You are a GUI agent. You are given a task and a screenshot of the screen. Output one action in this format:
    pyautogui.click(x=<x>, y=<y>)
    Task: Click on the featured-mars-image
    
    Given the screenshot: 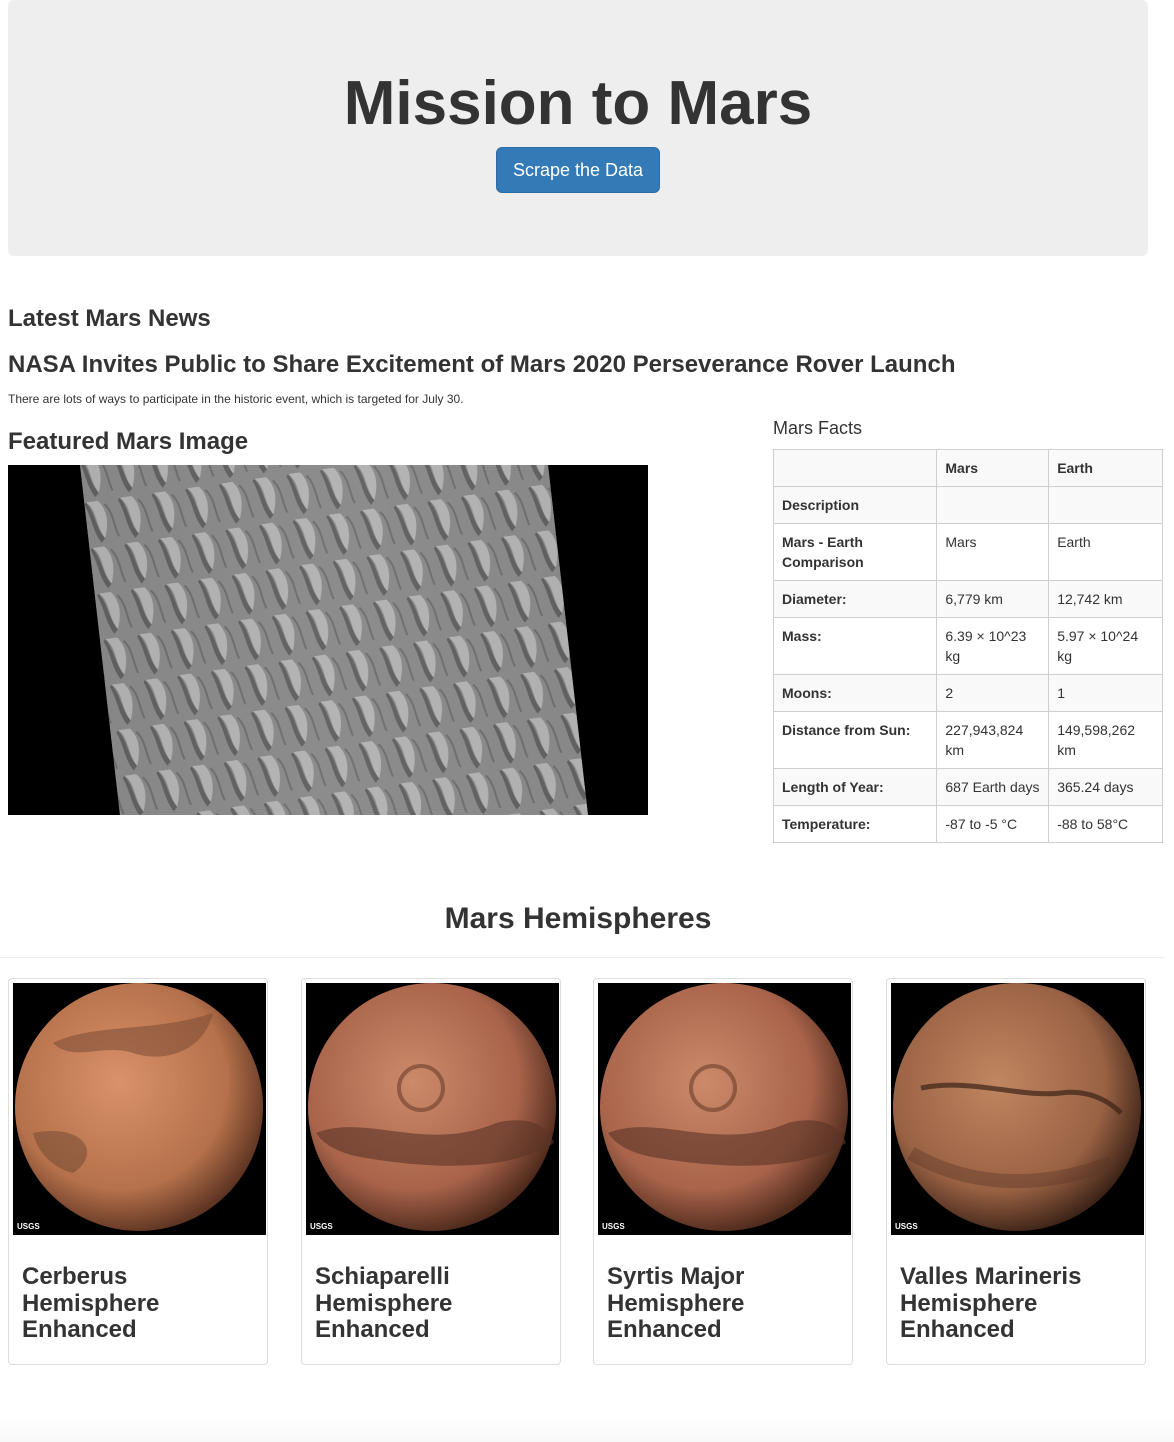 What is the action you would take?
    pyautogui.click(x=328, y=640)
    